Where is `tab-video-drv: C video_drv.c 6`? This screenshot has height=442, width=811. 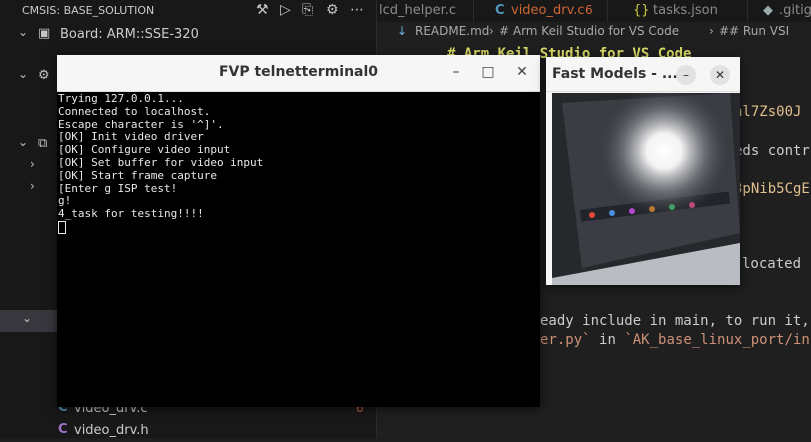 tab-video-drv: C video_drv.c 6 is located at coordinates (544, 11).